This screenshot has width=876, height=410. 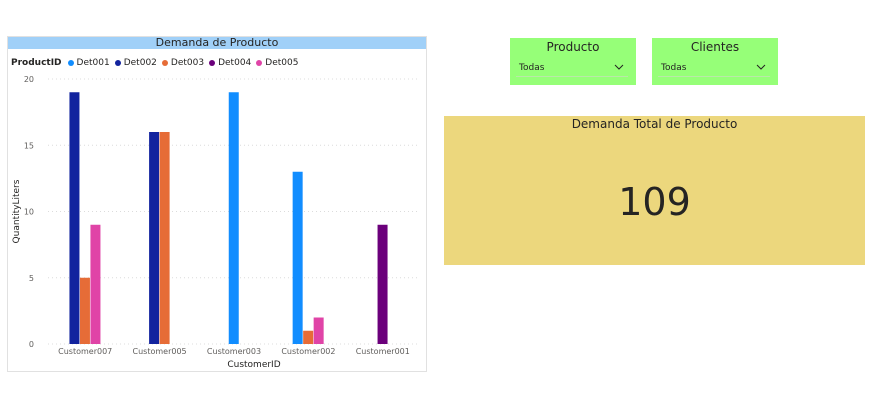 I want to click on x-tick-label: Customer002, so click(x=308, y=351).